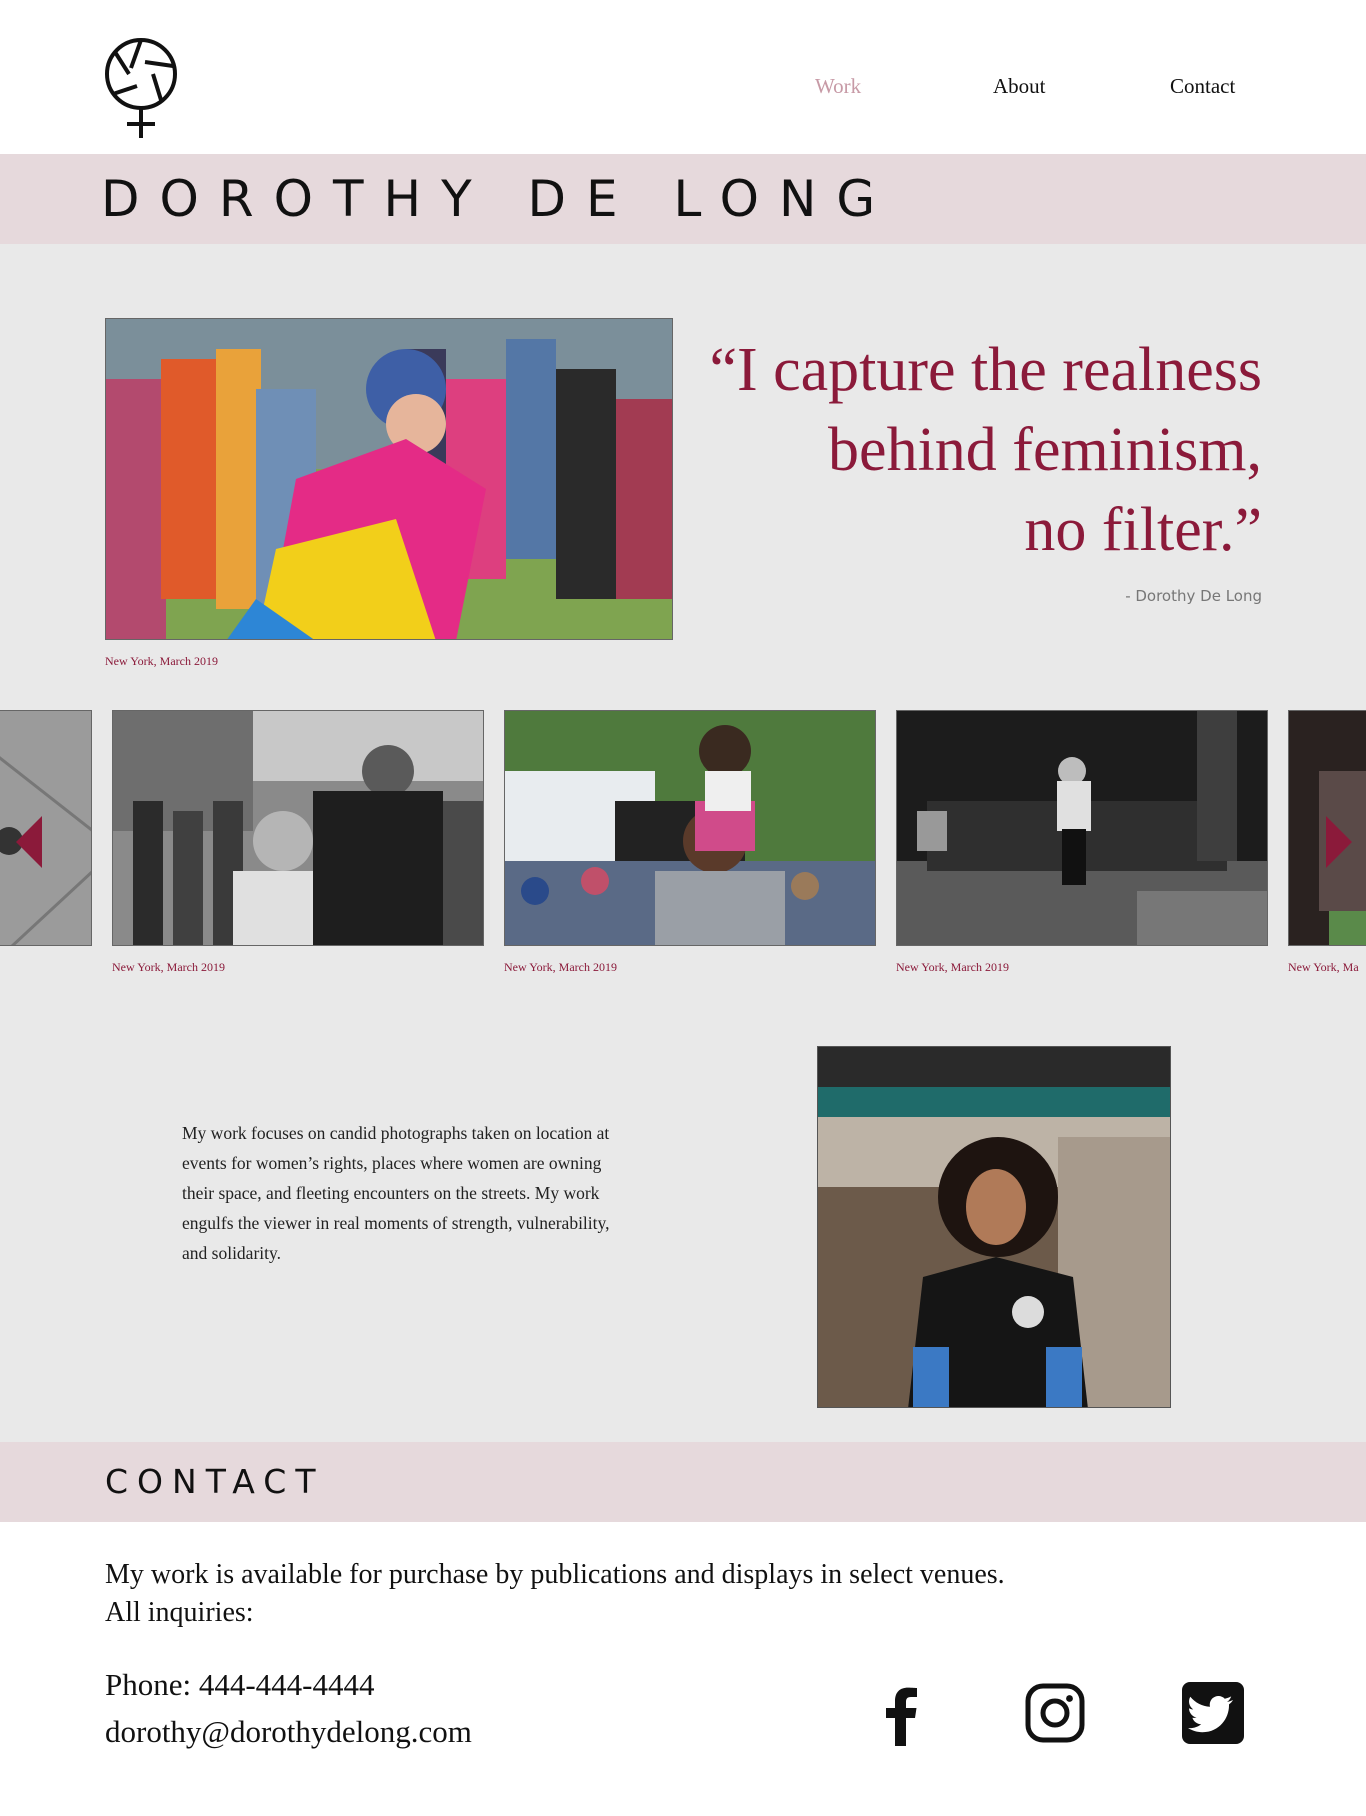 The width and height of the screenshot is (1366, 1816). Describe the element at coordinates (141, 87) in the screenshot. I see `logo-icon` at that location.